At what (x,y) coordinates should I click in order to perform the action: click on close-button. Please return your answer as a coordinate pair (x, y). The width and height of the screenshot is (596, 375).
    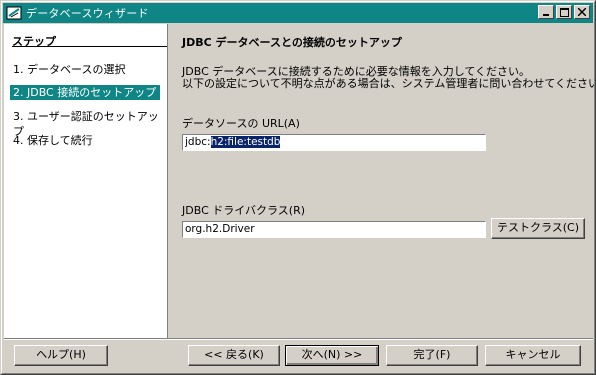
    Looking at the image, I should click on (582, 12).